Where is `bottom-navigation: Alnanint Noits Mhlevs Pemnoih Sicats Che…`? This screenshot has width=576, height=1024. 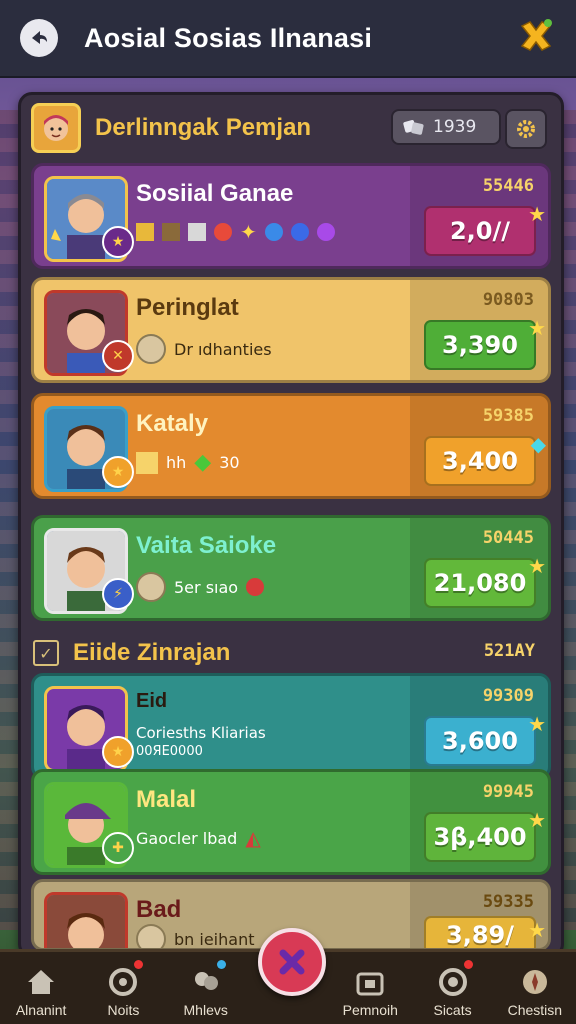 bottom-navigation: Alnanint Noits Mhlevs Pemnoih Sicats Che… is located at coordinates (288, 976).